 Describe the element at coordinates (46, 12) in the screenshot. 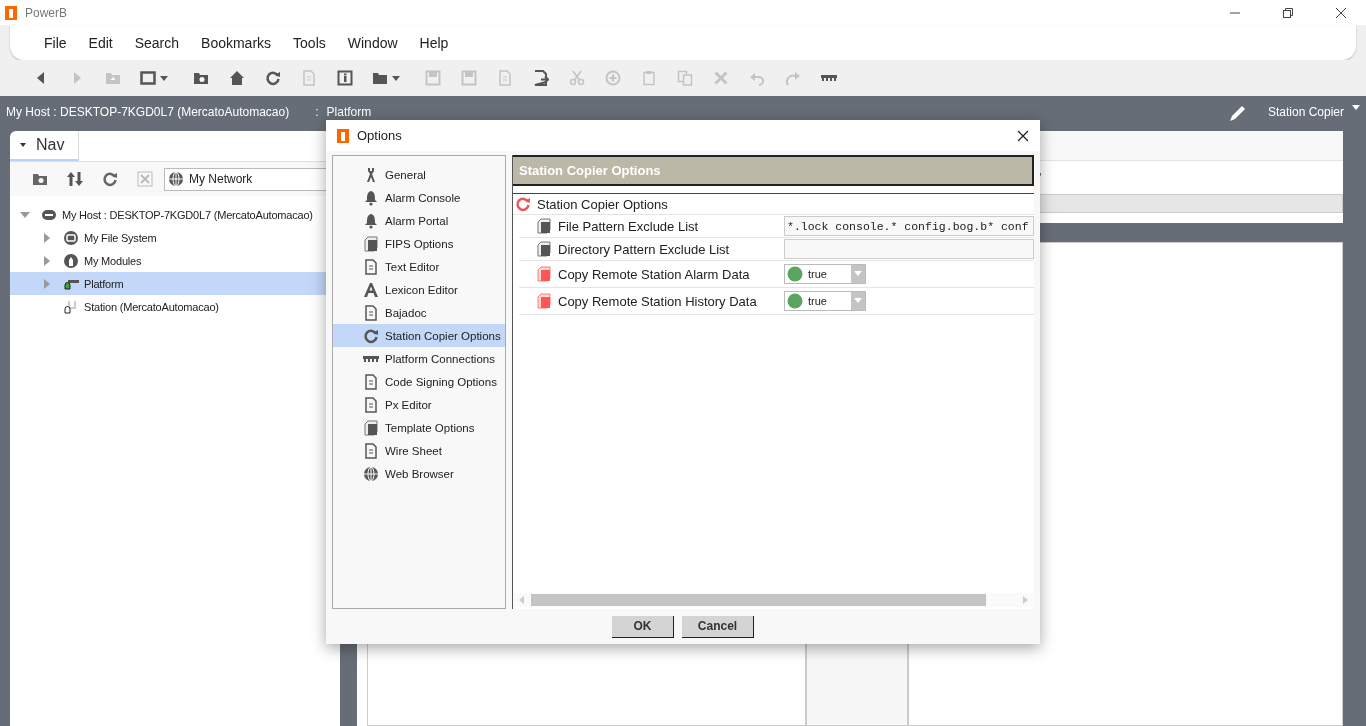

I see `window-title: PowerB` at that location.